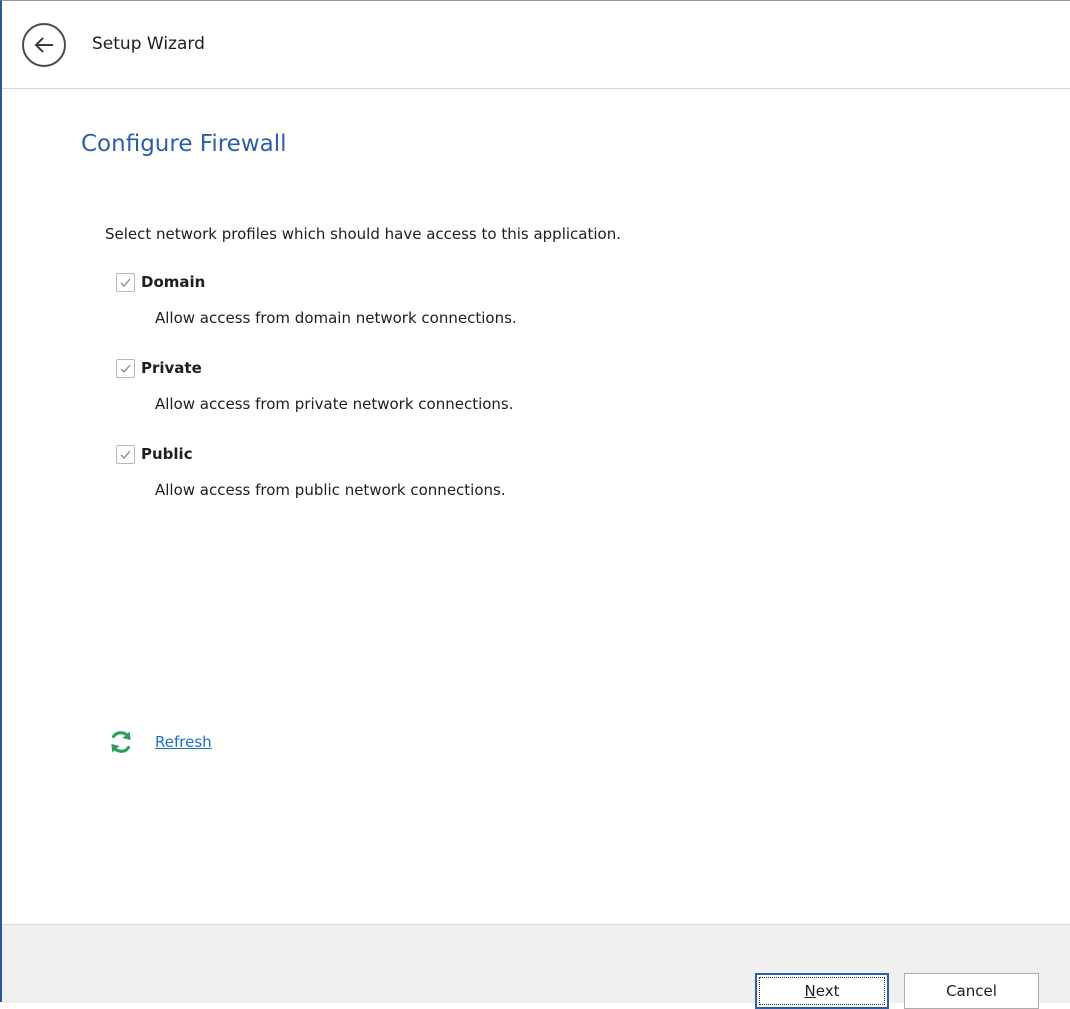  Describe the element at coordinates (173, 282) in the screenshot. I see `domain-label: Domain` at that location.